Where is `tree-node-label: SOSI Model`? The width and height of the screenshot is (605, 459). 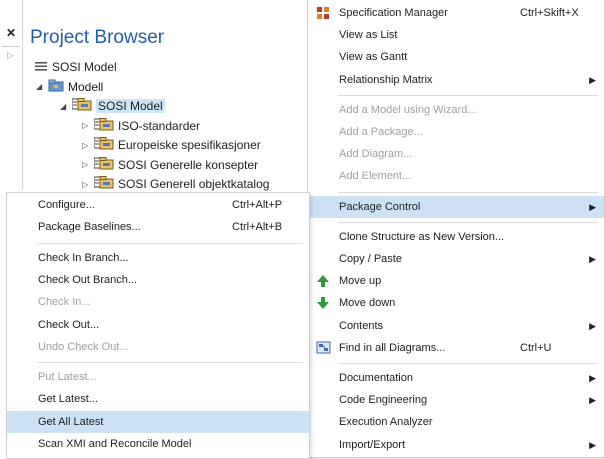
tree-node-label: SOSI Model is located at coordinates (84, 67).